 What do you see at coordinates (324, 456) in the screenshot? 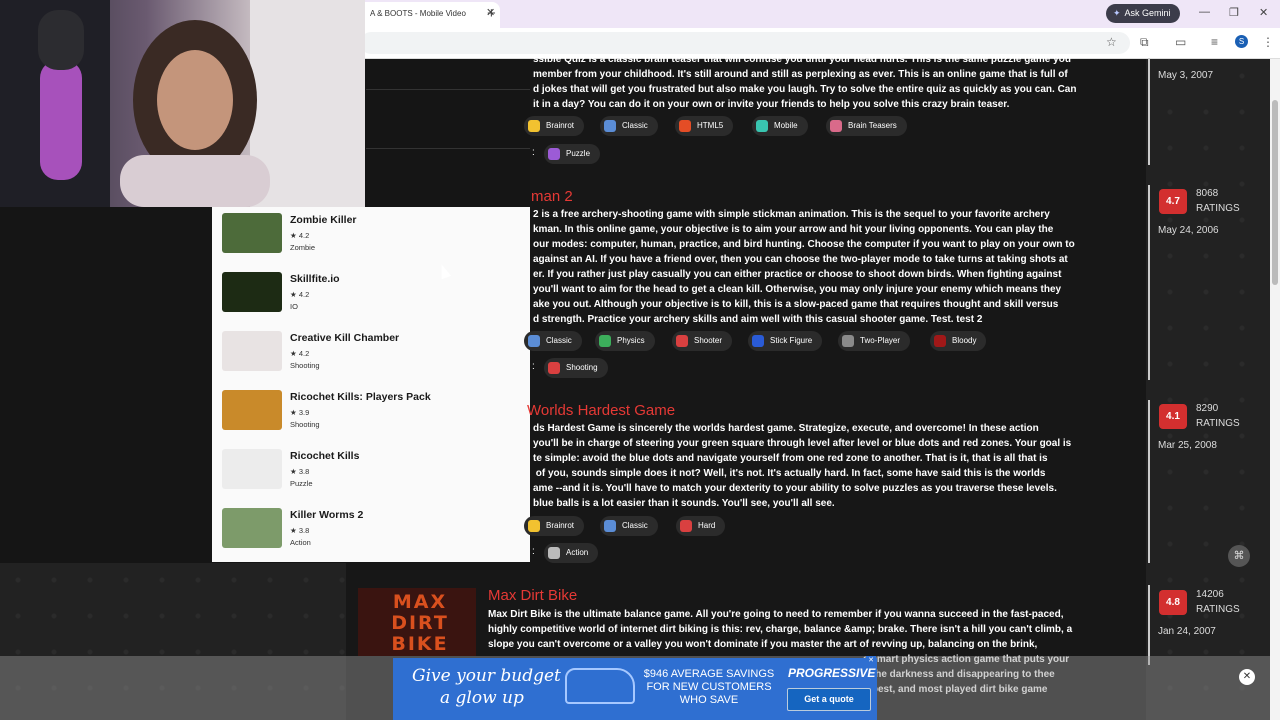
I see `game-name: Ricochet Kills` at bounding box center [324, 456].